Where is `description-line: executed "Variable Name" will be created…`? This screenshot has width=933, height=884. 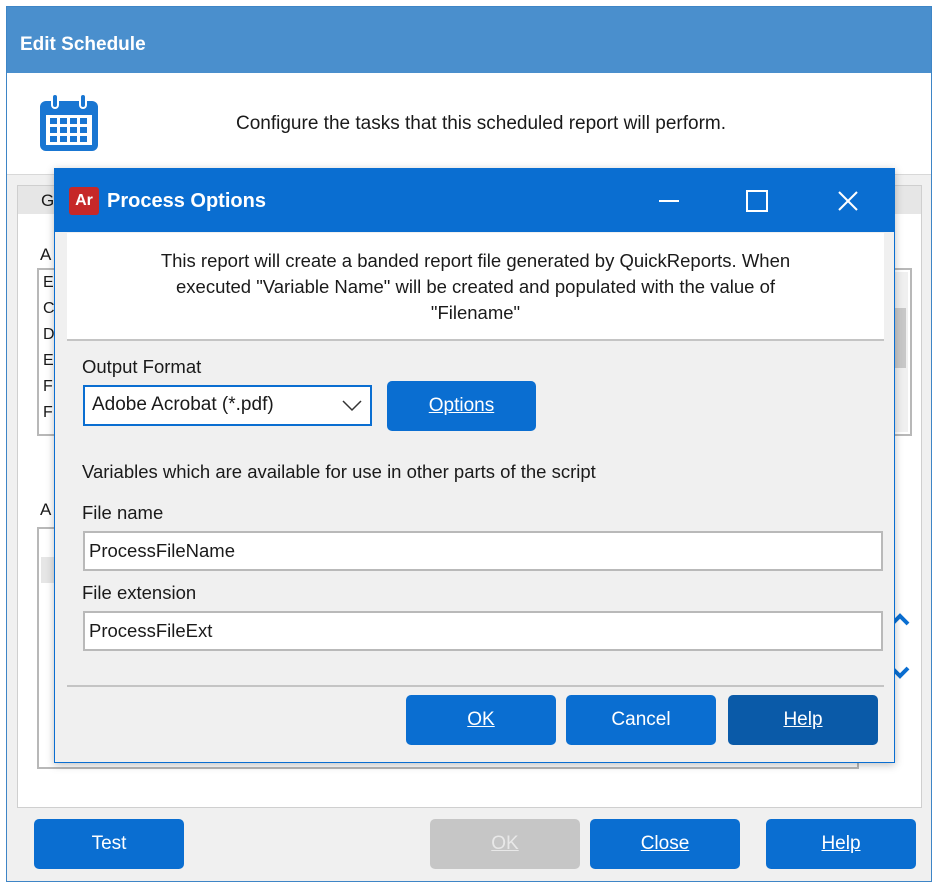
description-line: executed "Variable Name" will be created… is located at coordinates (475, 286).